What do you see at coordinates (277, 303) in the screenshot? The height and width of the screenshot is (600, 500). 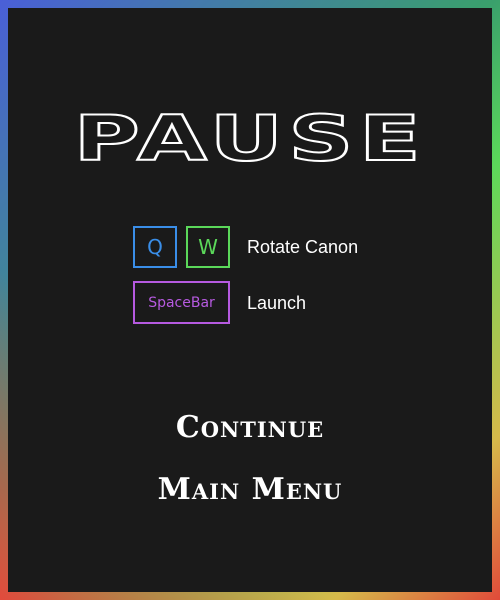 I see `launch-label: Launch` at bounding box center [277, 303].